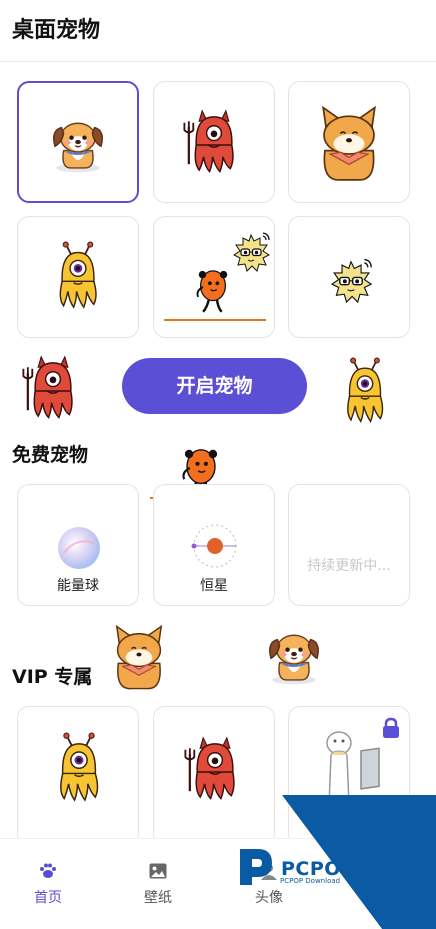 The image size is (436, 929). I want to click on page-title: 桌面宠物, so click(56, 30).